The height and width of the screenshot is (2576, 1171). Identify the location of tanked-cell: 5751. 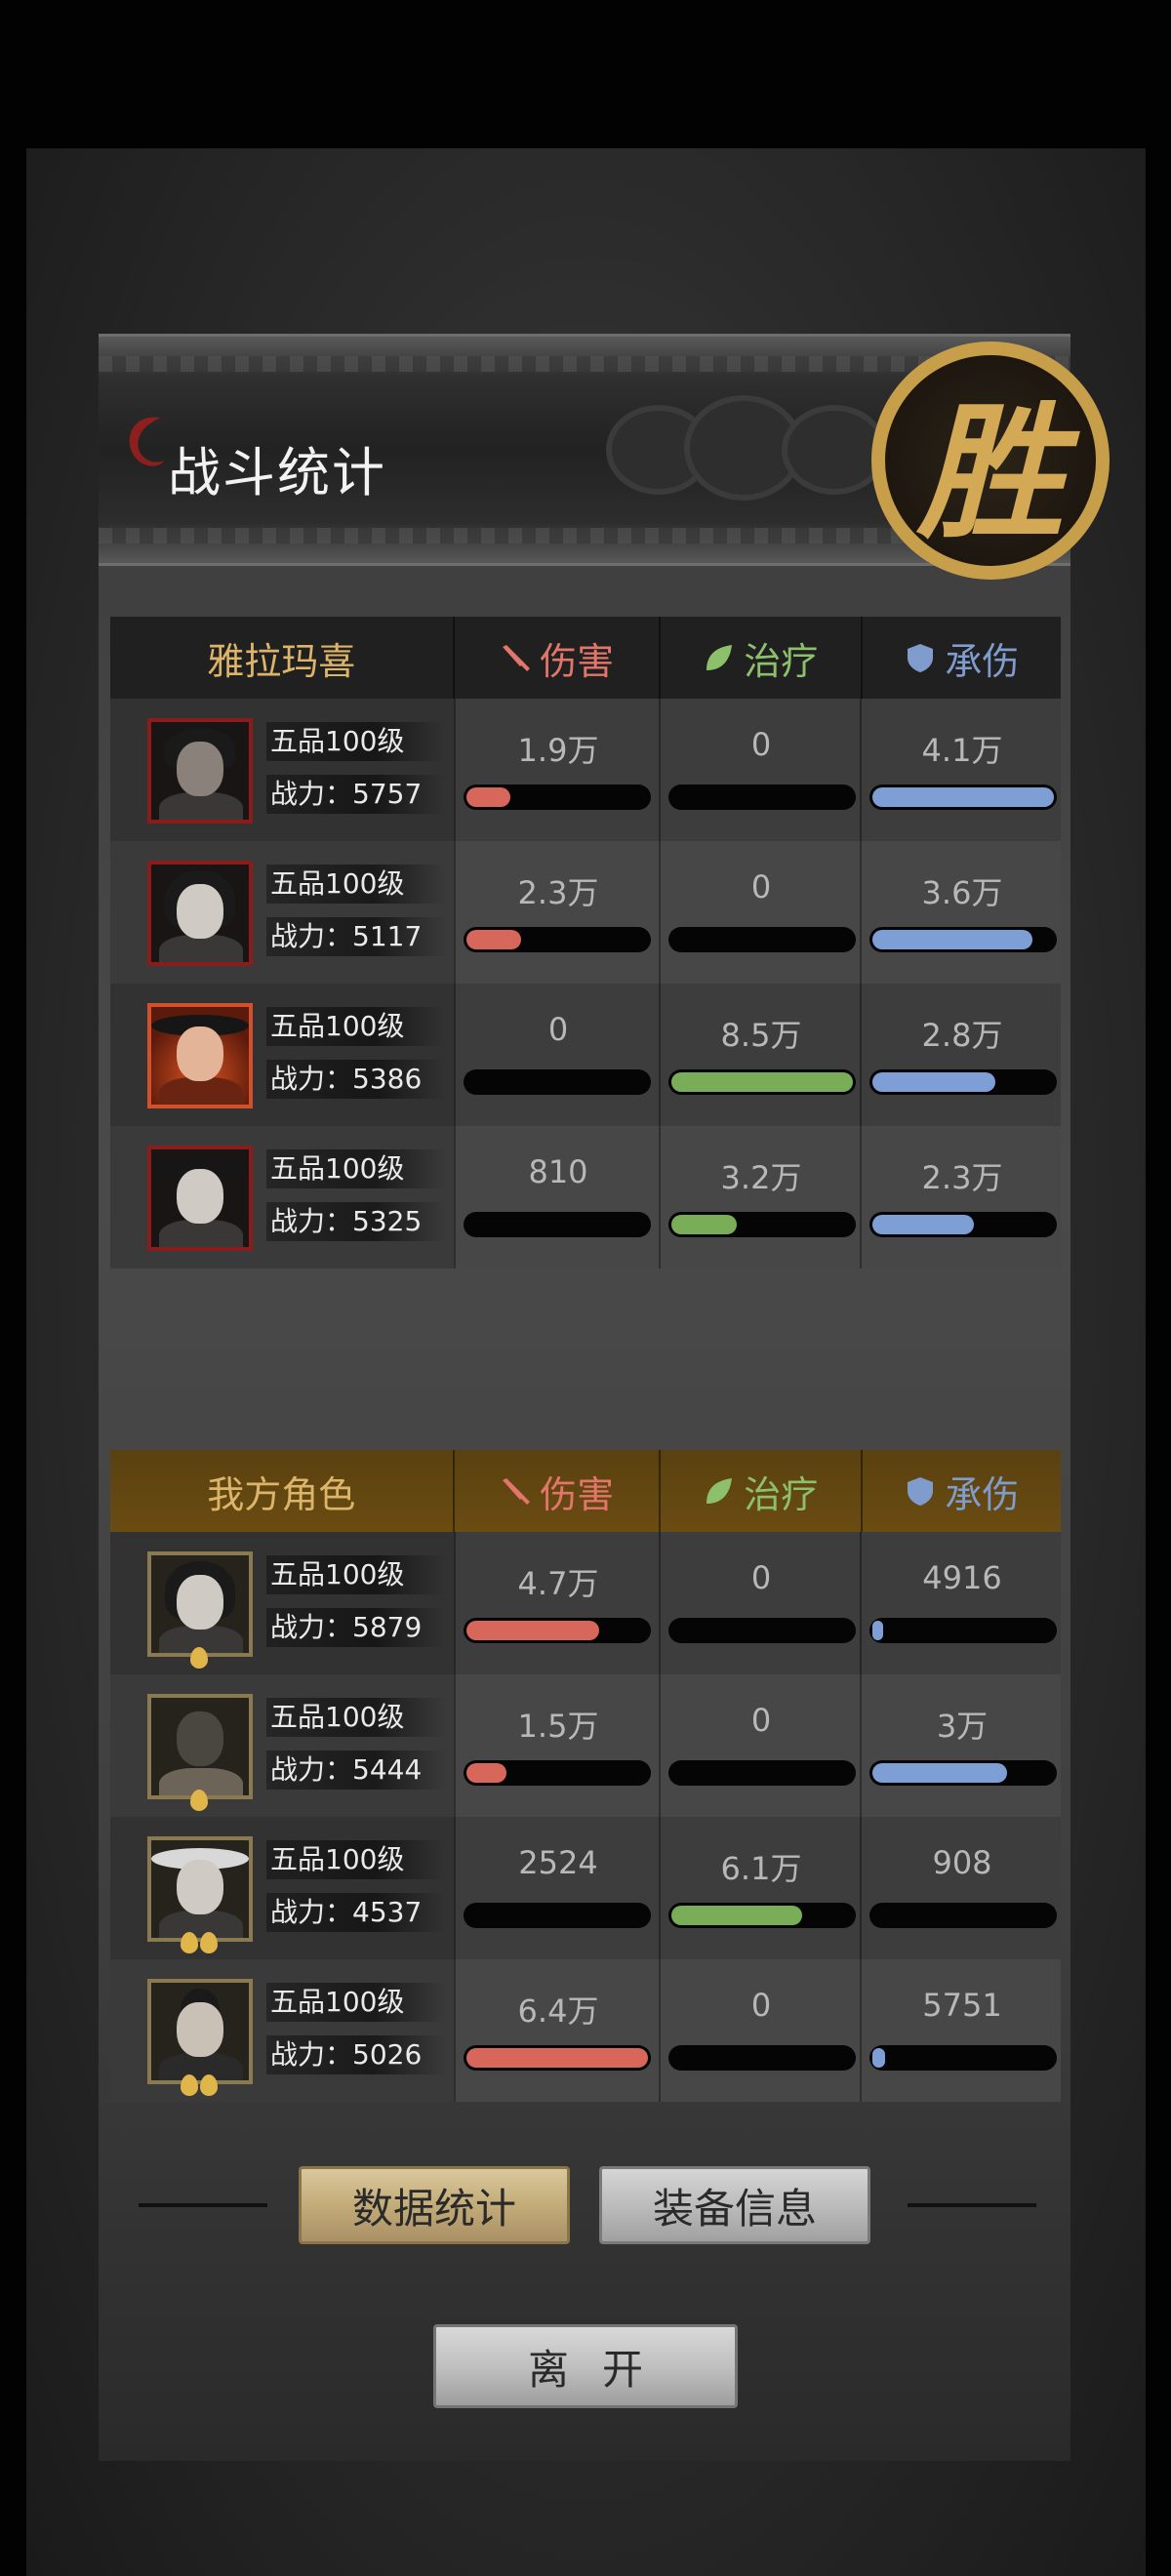
(961, 2031).